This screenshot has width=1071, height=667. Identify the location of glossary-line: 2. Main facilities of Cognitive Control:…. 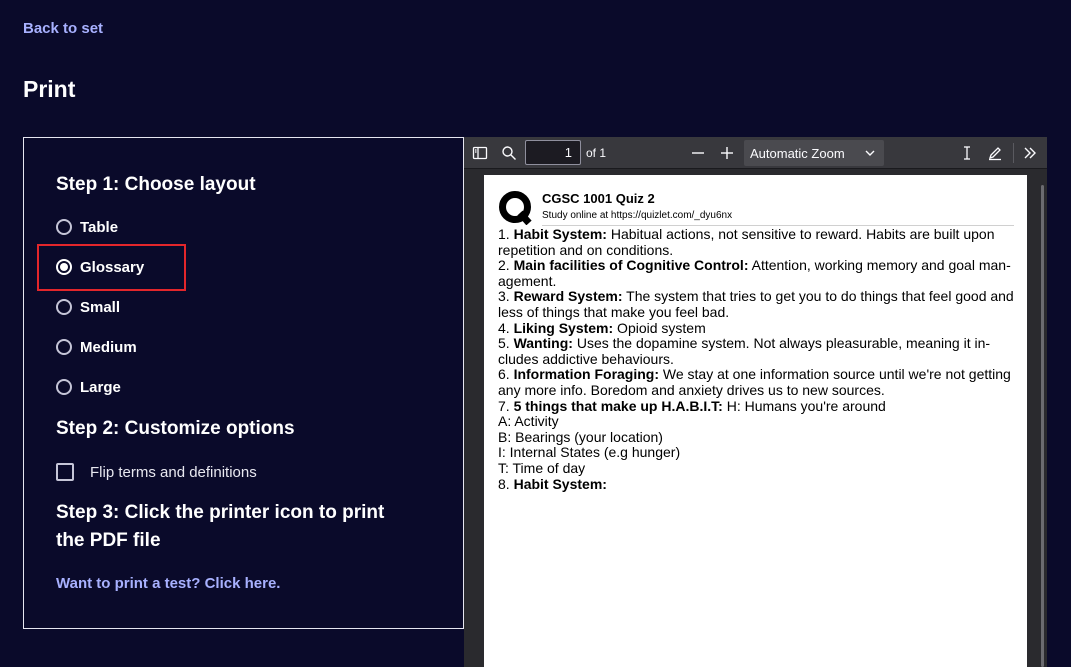
(757, 265).